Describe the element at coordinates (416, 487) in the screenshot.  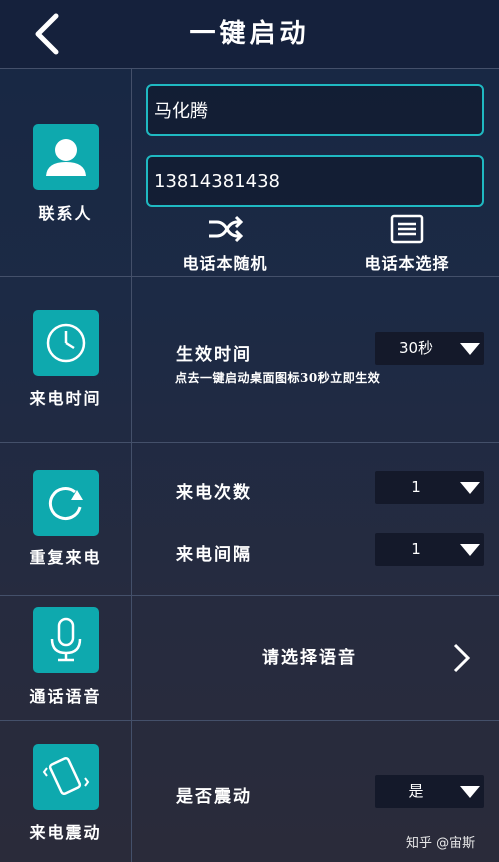
I see `call-count-value: 1` at that location.